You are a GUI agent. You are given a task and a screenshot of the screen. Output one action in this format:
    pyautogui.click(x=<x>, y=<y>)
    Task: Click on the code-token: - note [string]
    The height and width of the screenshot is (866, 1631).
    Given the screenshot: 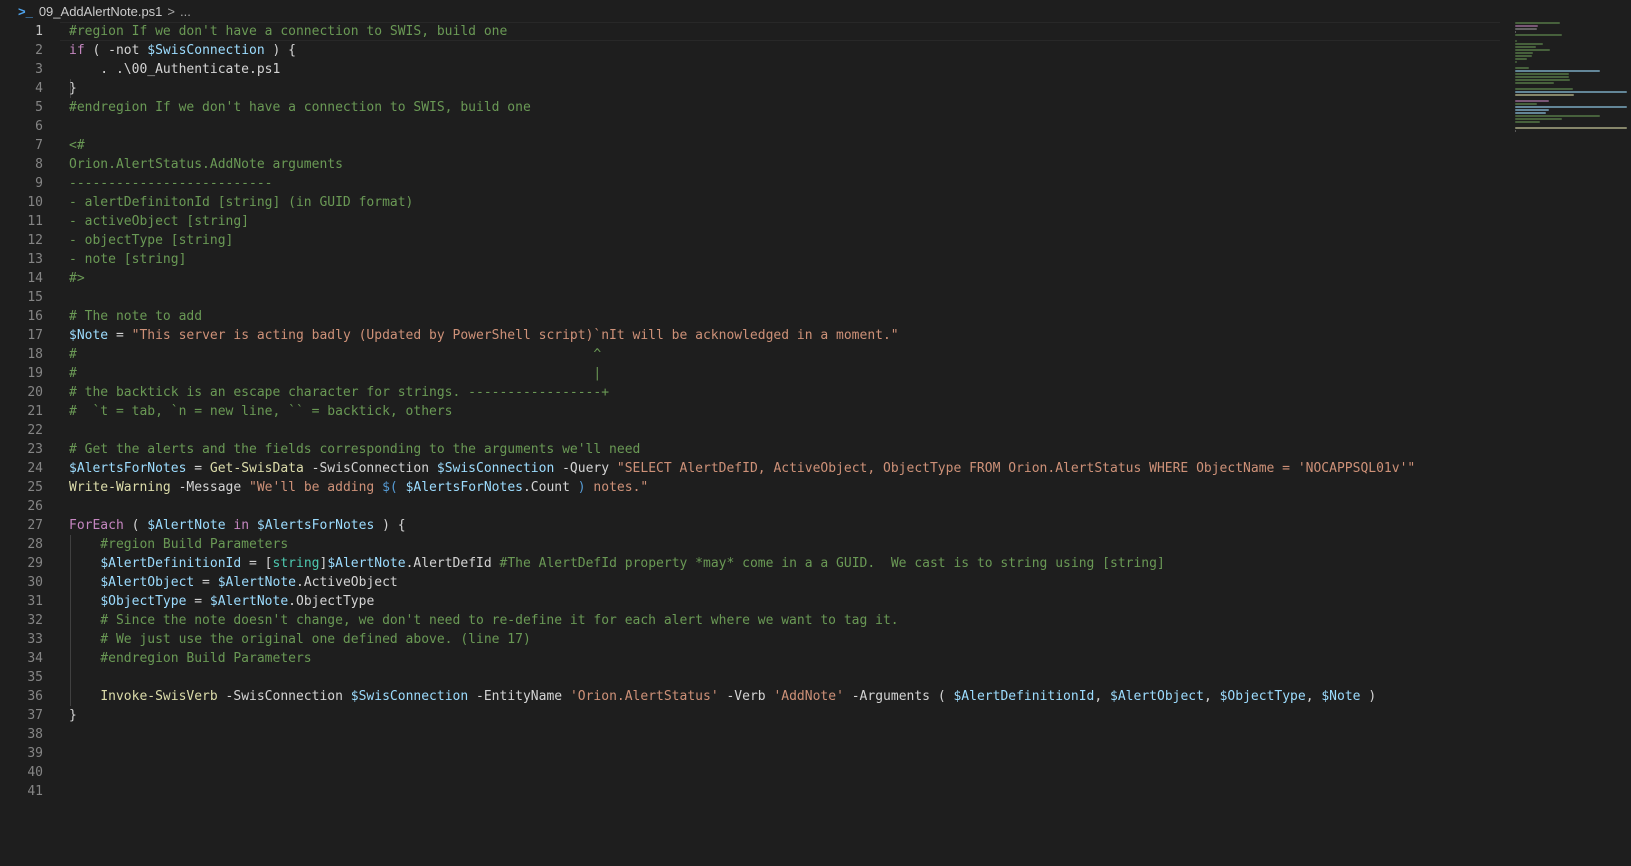 What is the action you would take?
    pyautogui.click(x=128, y=259)
    